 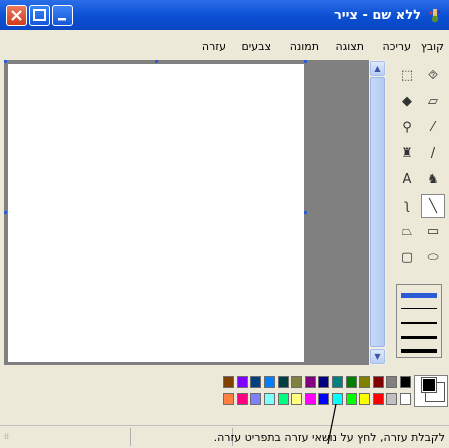 What do you see at coordinates (304, 46) in the screenshot?
I see `menu-image: תמונה` at bounding box center [304, 46].